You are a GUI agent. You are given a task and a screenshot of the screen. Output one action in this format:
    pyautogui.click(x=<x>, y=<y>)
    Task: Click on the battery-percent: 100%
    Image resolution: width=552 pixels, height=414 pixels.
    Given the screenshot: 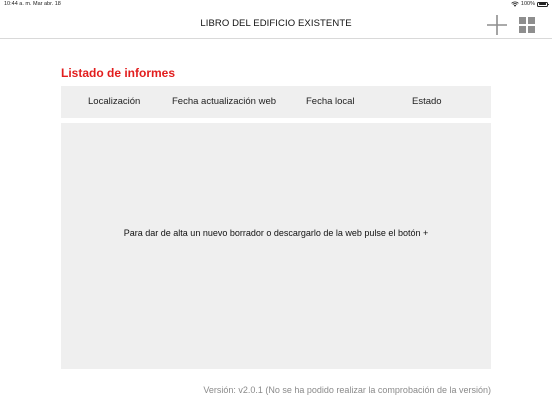 What is the action you would take?
    pyautogui.click(x=527, y=4)
    